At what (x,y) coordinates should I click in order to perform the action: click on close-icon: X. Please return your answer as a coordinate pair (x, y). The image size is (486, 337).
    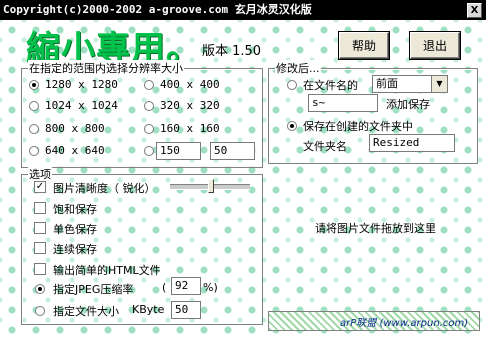
    Looking at the image, I should click on (474, 10).